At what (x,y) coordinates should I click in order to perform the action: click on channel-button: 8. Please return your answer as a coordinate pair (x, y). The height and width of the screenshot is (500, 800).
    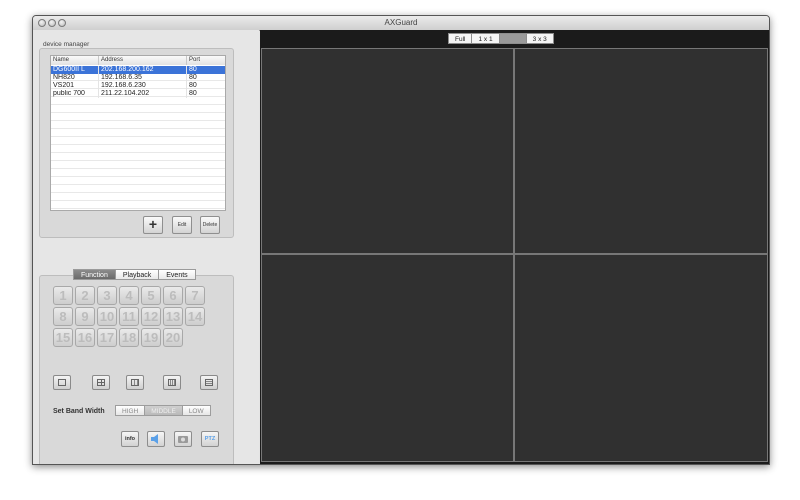
    Looking at the image, I should click on (63, 316).